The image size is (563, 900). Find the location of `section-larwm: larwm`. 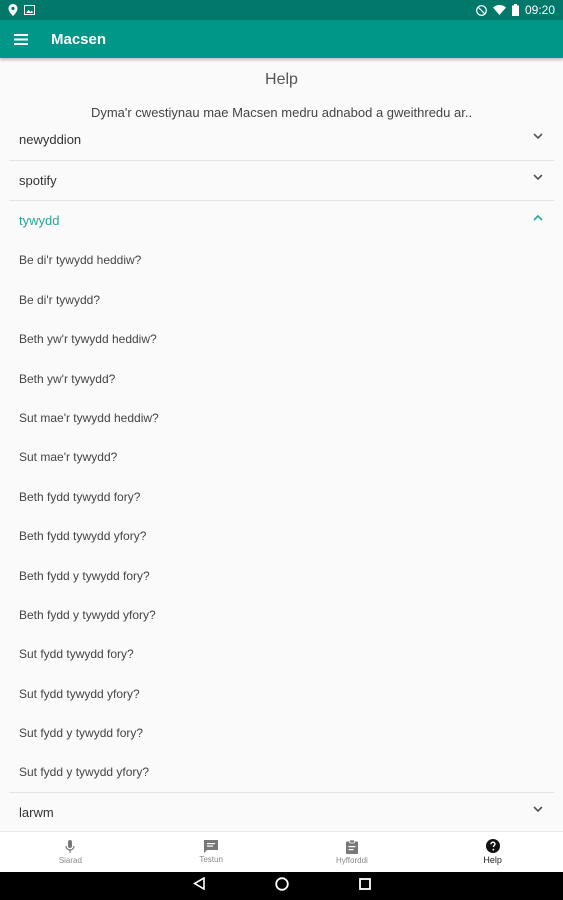

section-larwm: larwm is located at coordinates (281, 811).